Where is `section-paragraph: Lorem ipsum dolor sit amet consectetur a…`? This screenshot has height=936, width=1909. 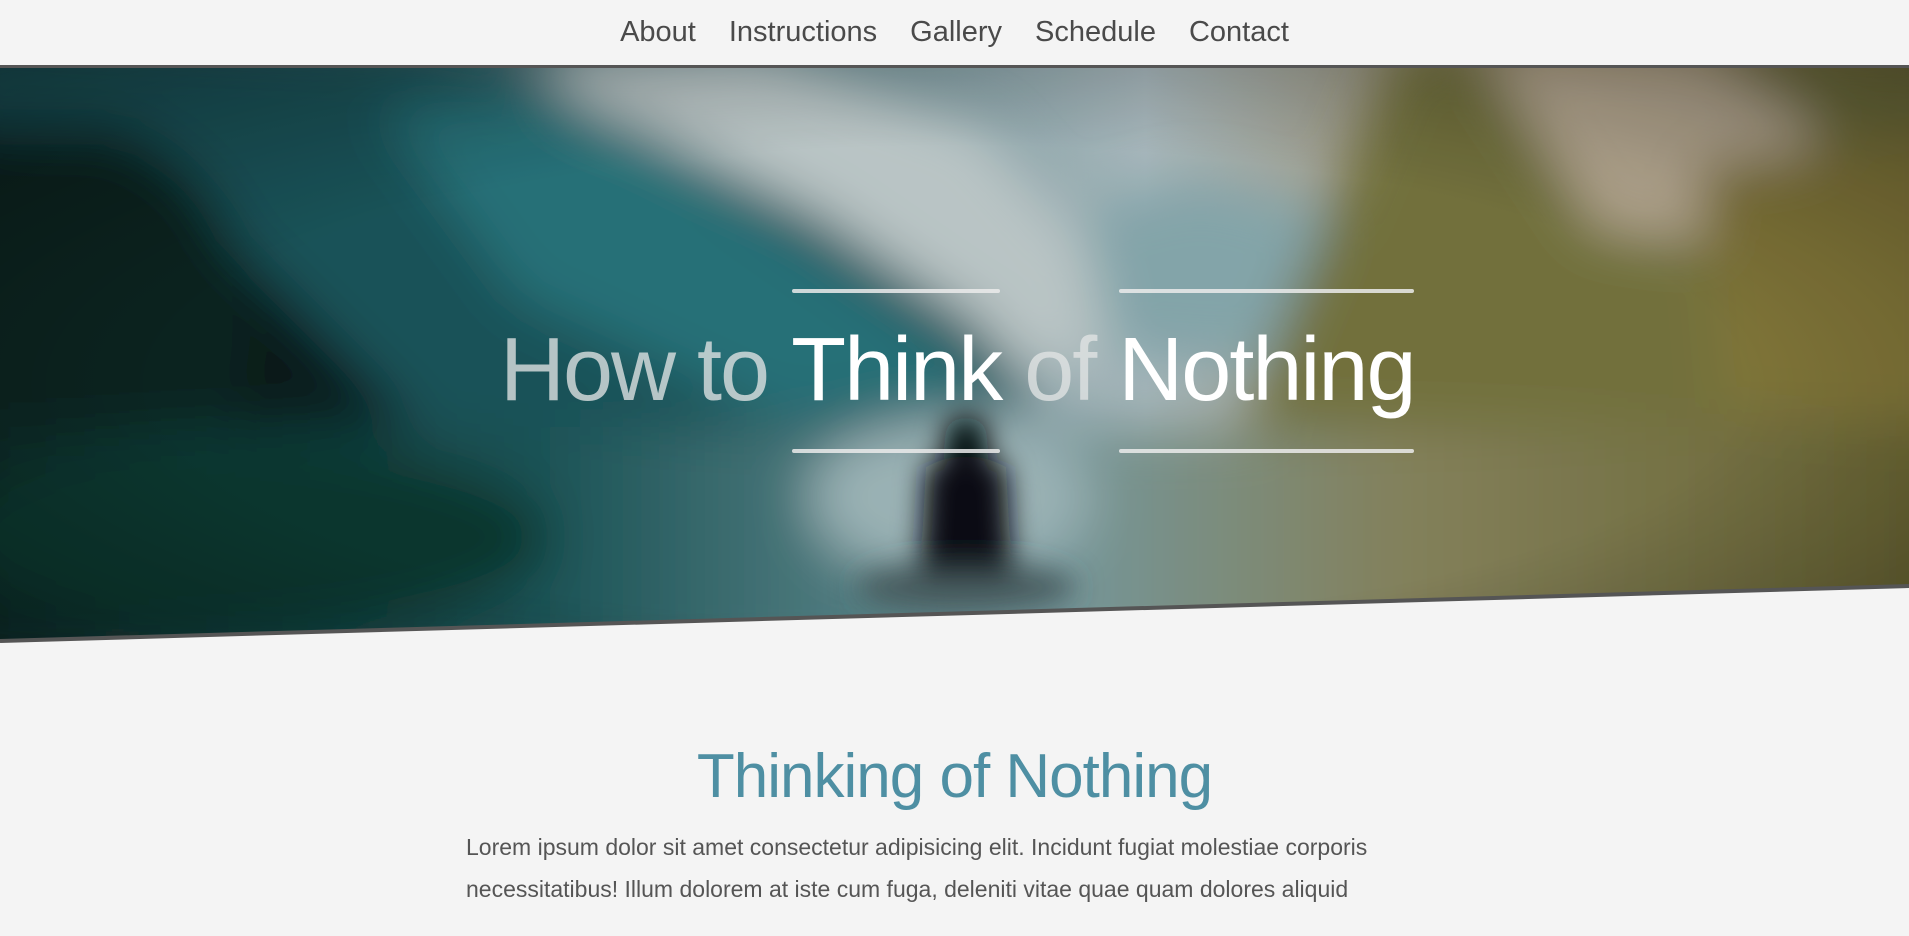
section-paragraph: Lorem ipsum dolor sit amet consectetur a… is located at coordinates (917, 868).